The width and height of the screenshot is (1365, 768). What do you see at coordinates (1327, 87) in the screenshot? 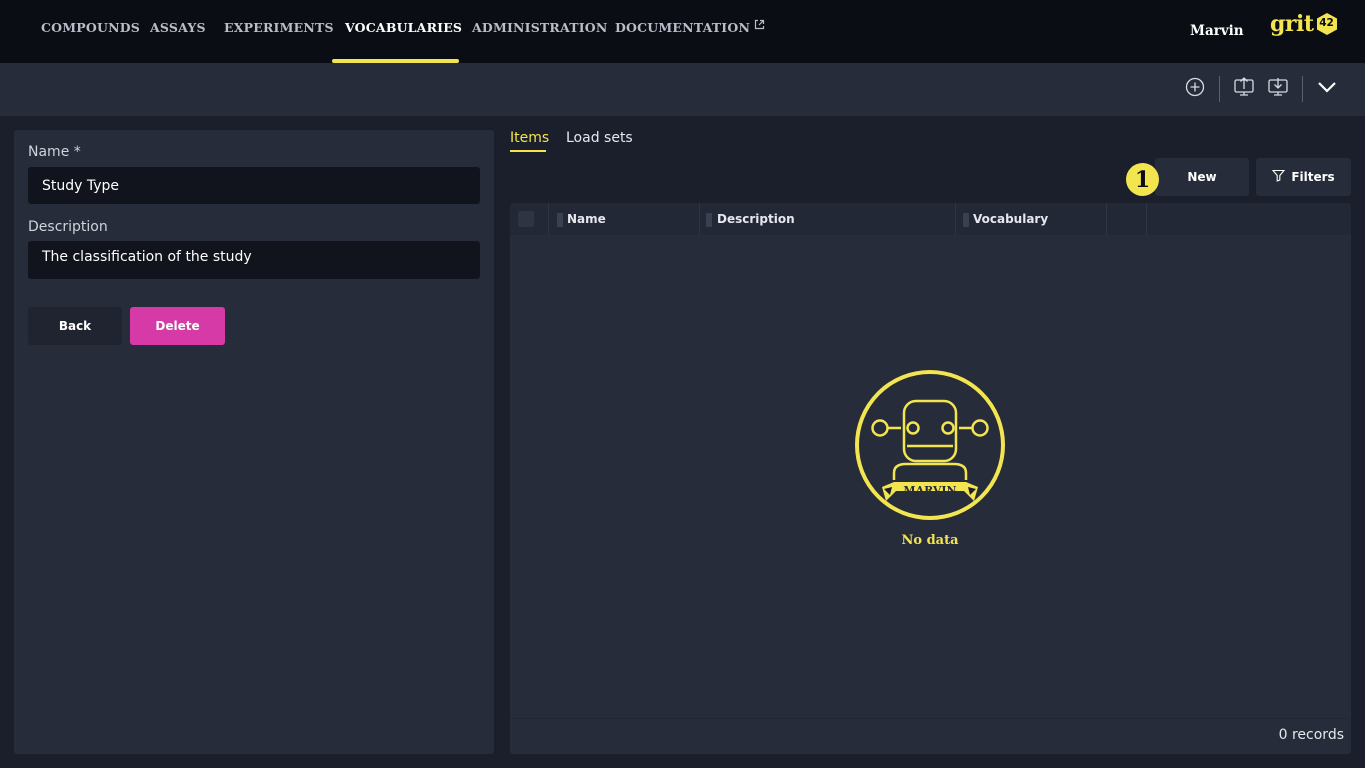
I see `chevron-down-icon` at bounding box center [1327, 87].